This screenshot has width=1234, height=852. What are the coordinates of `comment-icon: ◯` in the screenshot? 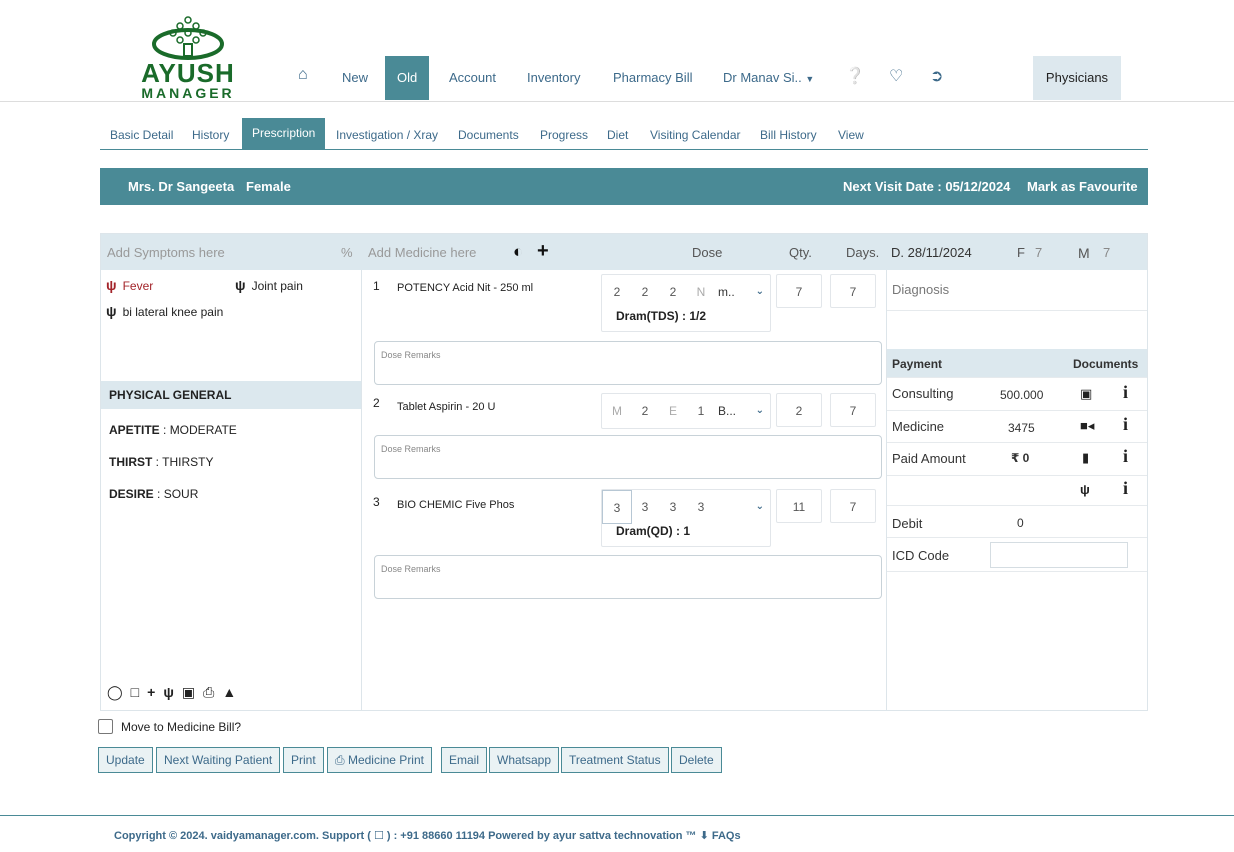 It's located at (115, 692).